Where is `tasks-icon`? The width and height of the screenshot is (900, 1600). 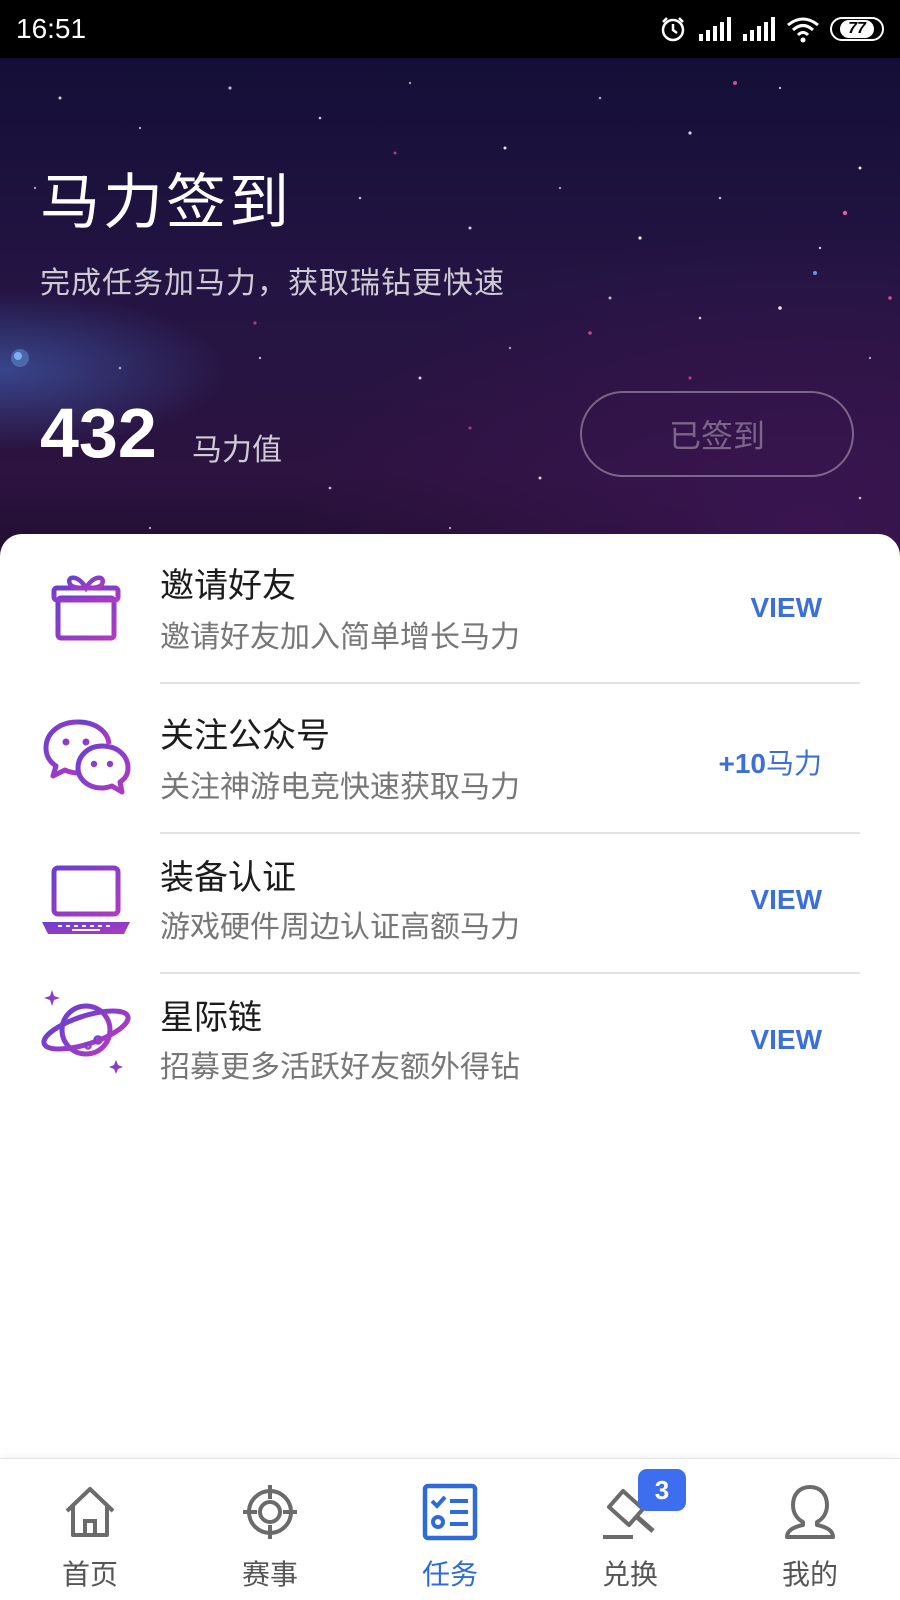
tasks-icon is located at coordinates (450, 1512).